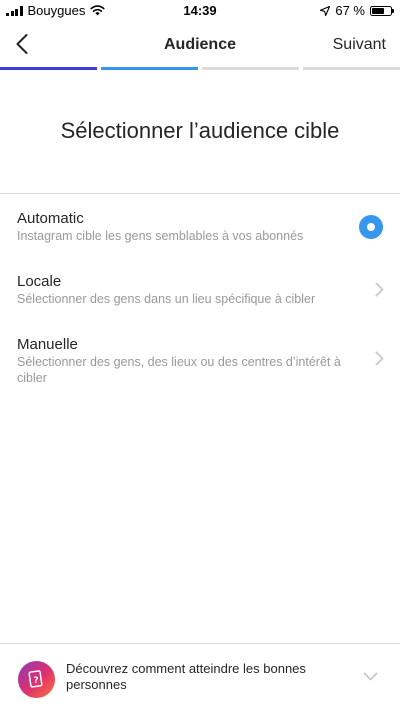 Image resolution: width=400 pixels, height=712 pixels. I want to click on radio-dot, so click(371, 227).